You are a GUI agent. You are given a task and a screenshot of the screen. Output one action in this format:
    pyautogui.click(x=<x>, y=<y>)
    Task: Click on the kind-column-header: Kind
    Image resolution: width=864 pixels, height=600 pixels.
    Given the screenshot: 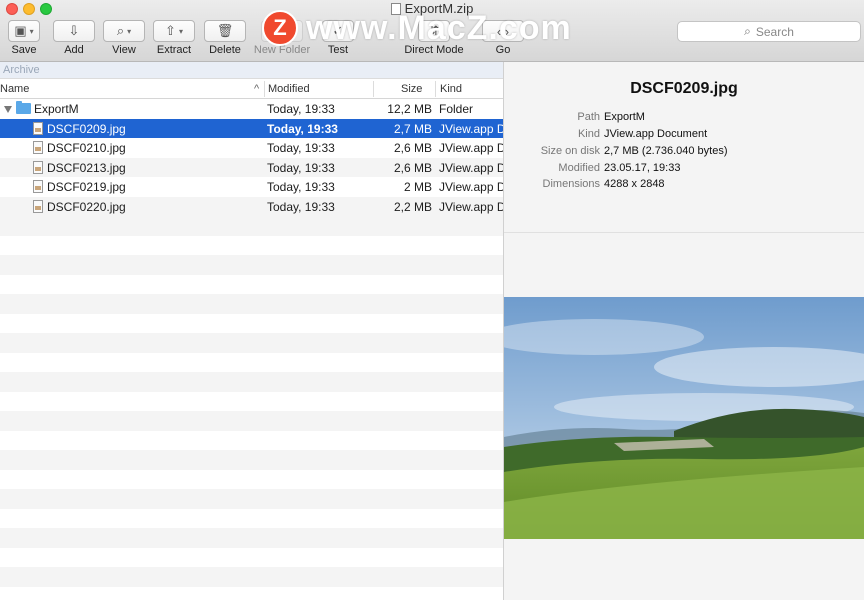 What is the action you would take?
    pyautogui.click(x=451, y=89)
    